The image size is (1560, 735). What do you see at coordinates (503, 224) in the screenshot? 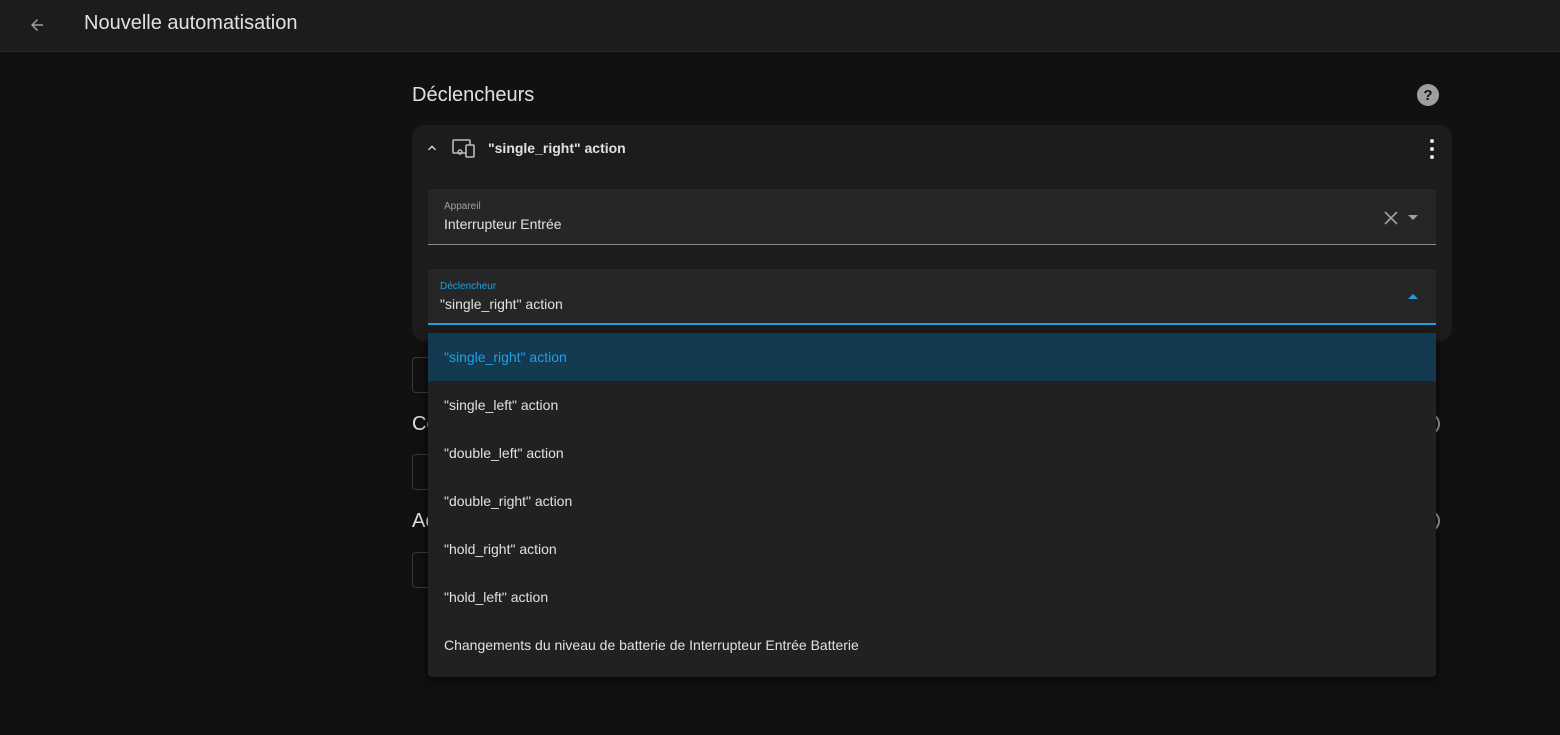
I see `device-field-value: Interrupteur Entrée` at bounding box center [503, 224].